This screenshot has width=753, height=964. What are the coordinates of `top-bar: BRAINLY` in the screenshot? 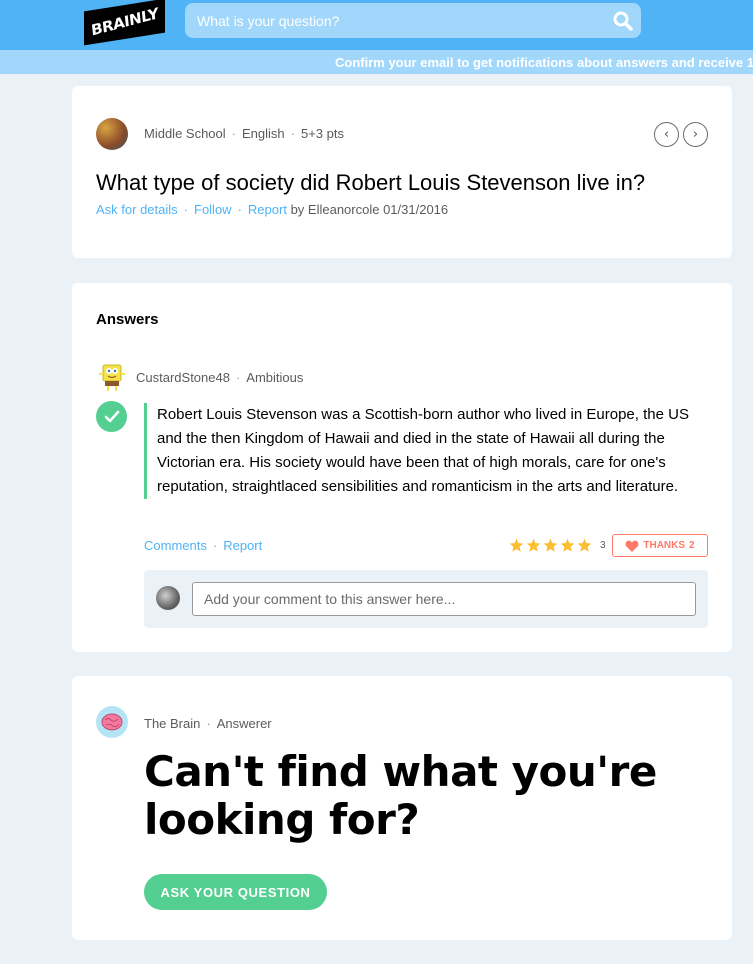 It's located at (376, 25).